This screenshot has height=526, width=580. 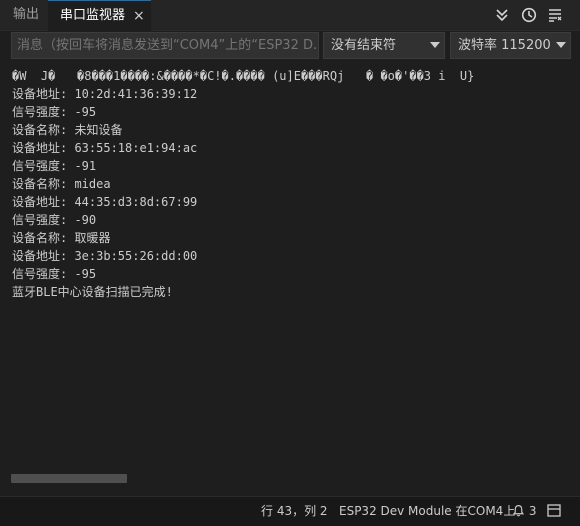 What do you see at coordinates (165, 45) in the screenshot?
I see `message-input` at bounding box center [165, 45].